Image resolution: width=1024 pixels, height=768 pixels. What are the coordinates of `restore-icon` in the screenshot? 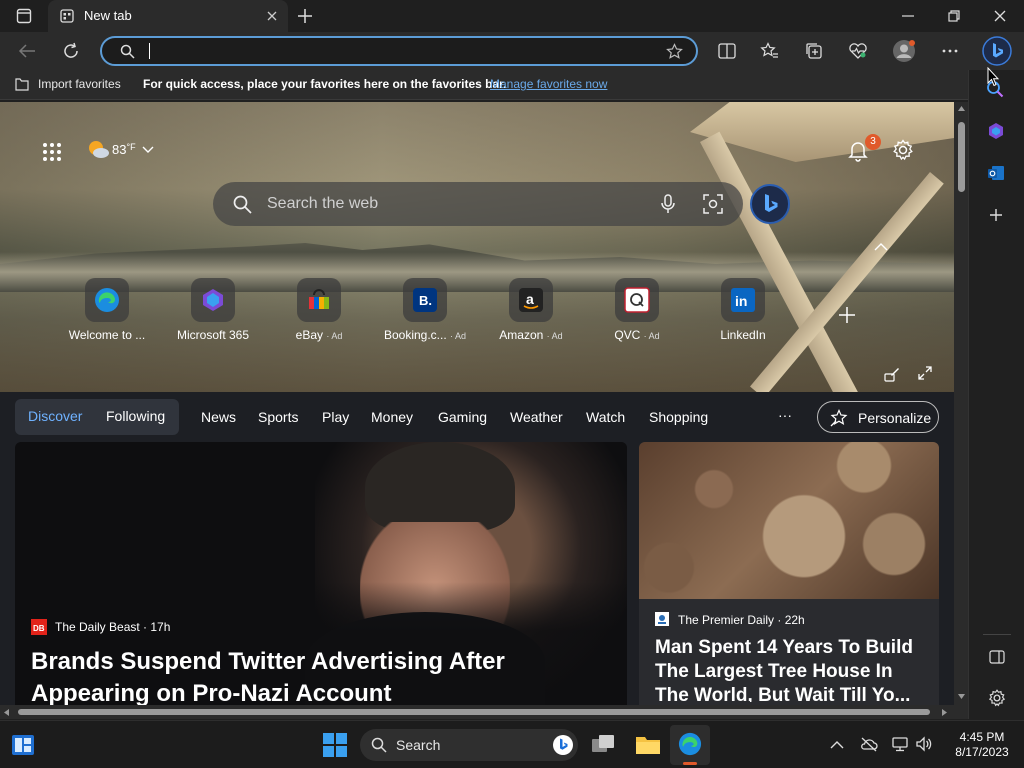 It's located at (954, 16).